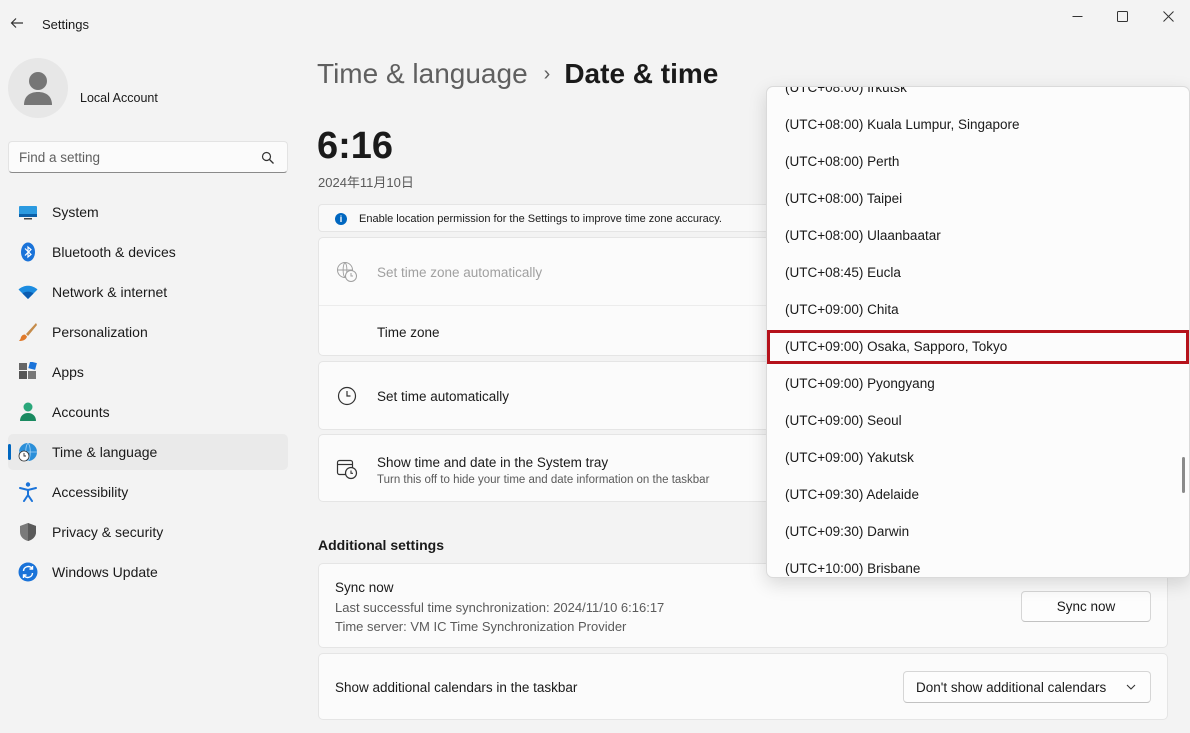  What do you see at coordinates (90, 492) in the screenshot?
I see `sidebar-item-label: Accessibility` at bounding box center [90, 492].